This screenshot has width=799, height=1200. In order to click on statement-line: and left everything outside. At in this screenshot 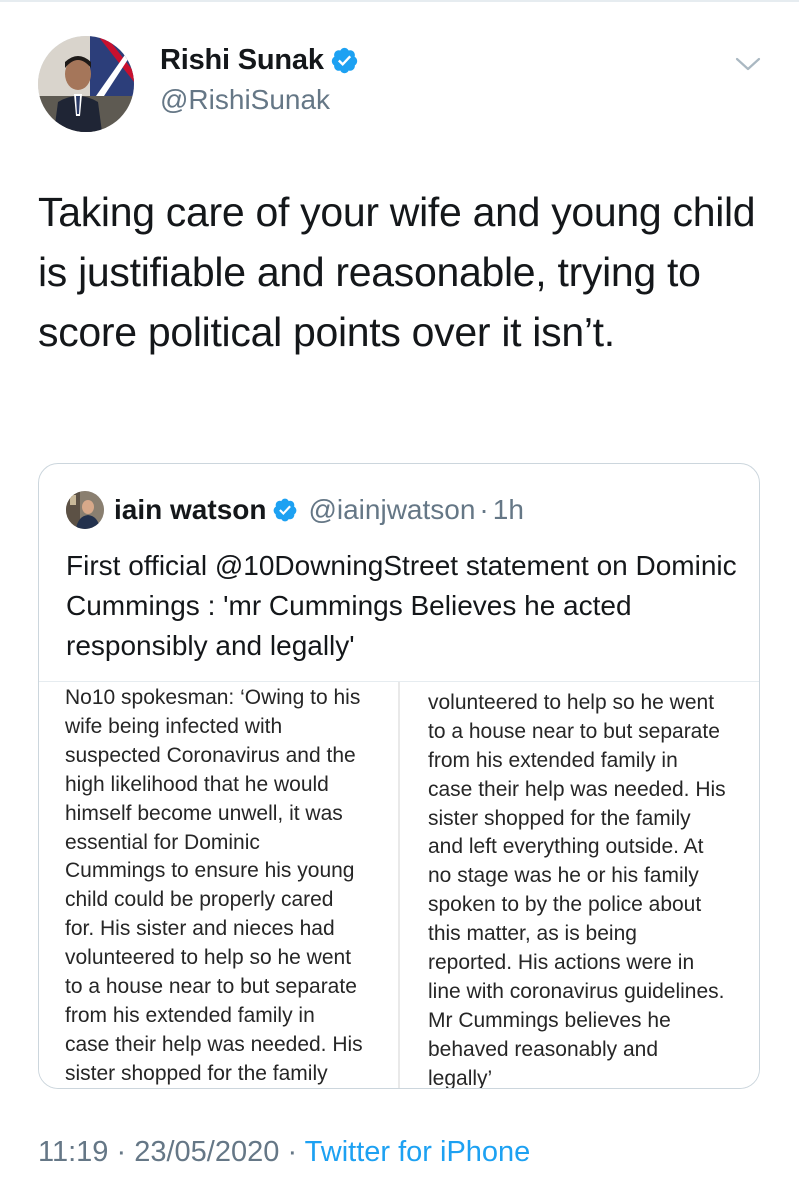, I will do `click(566, 847)`.